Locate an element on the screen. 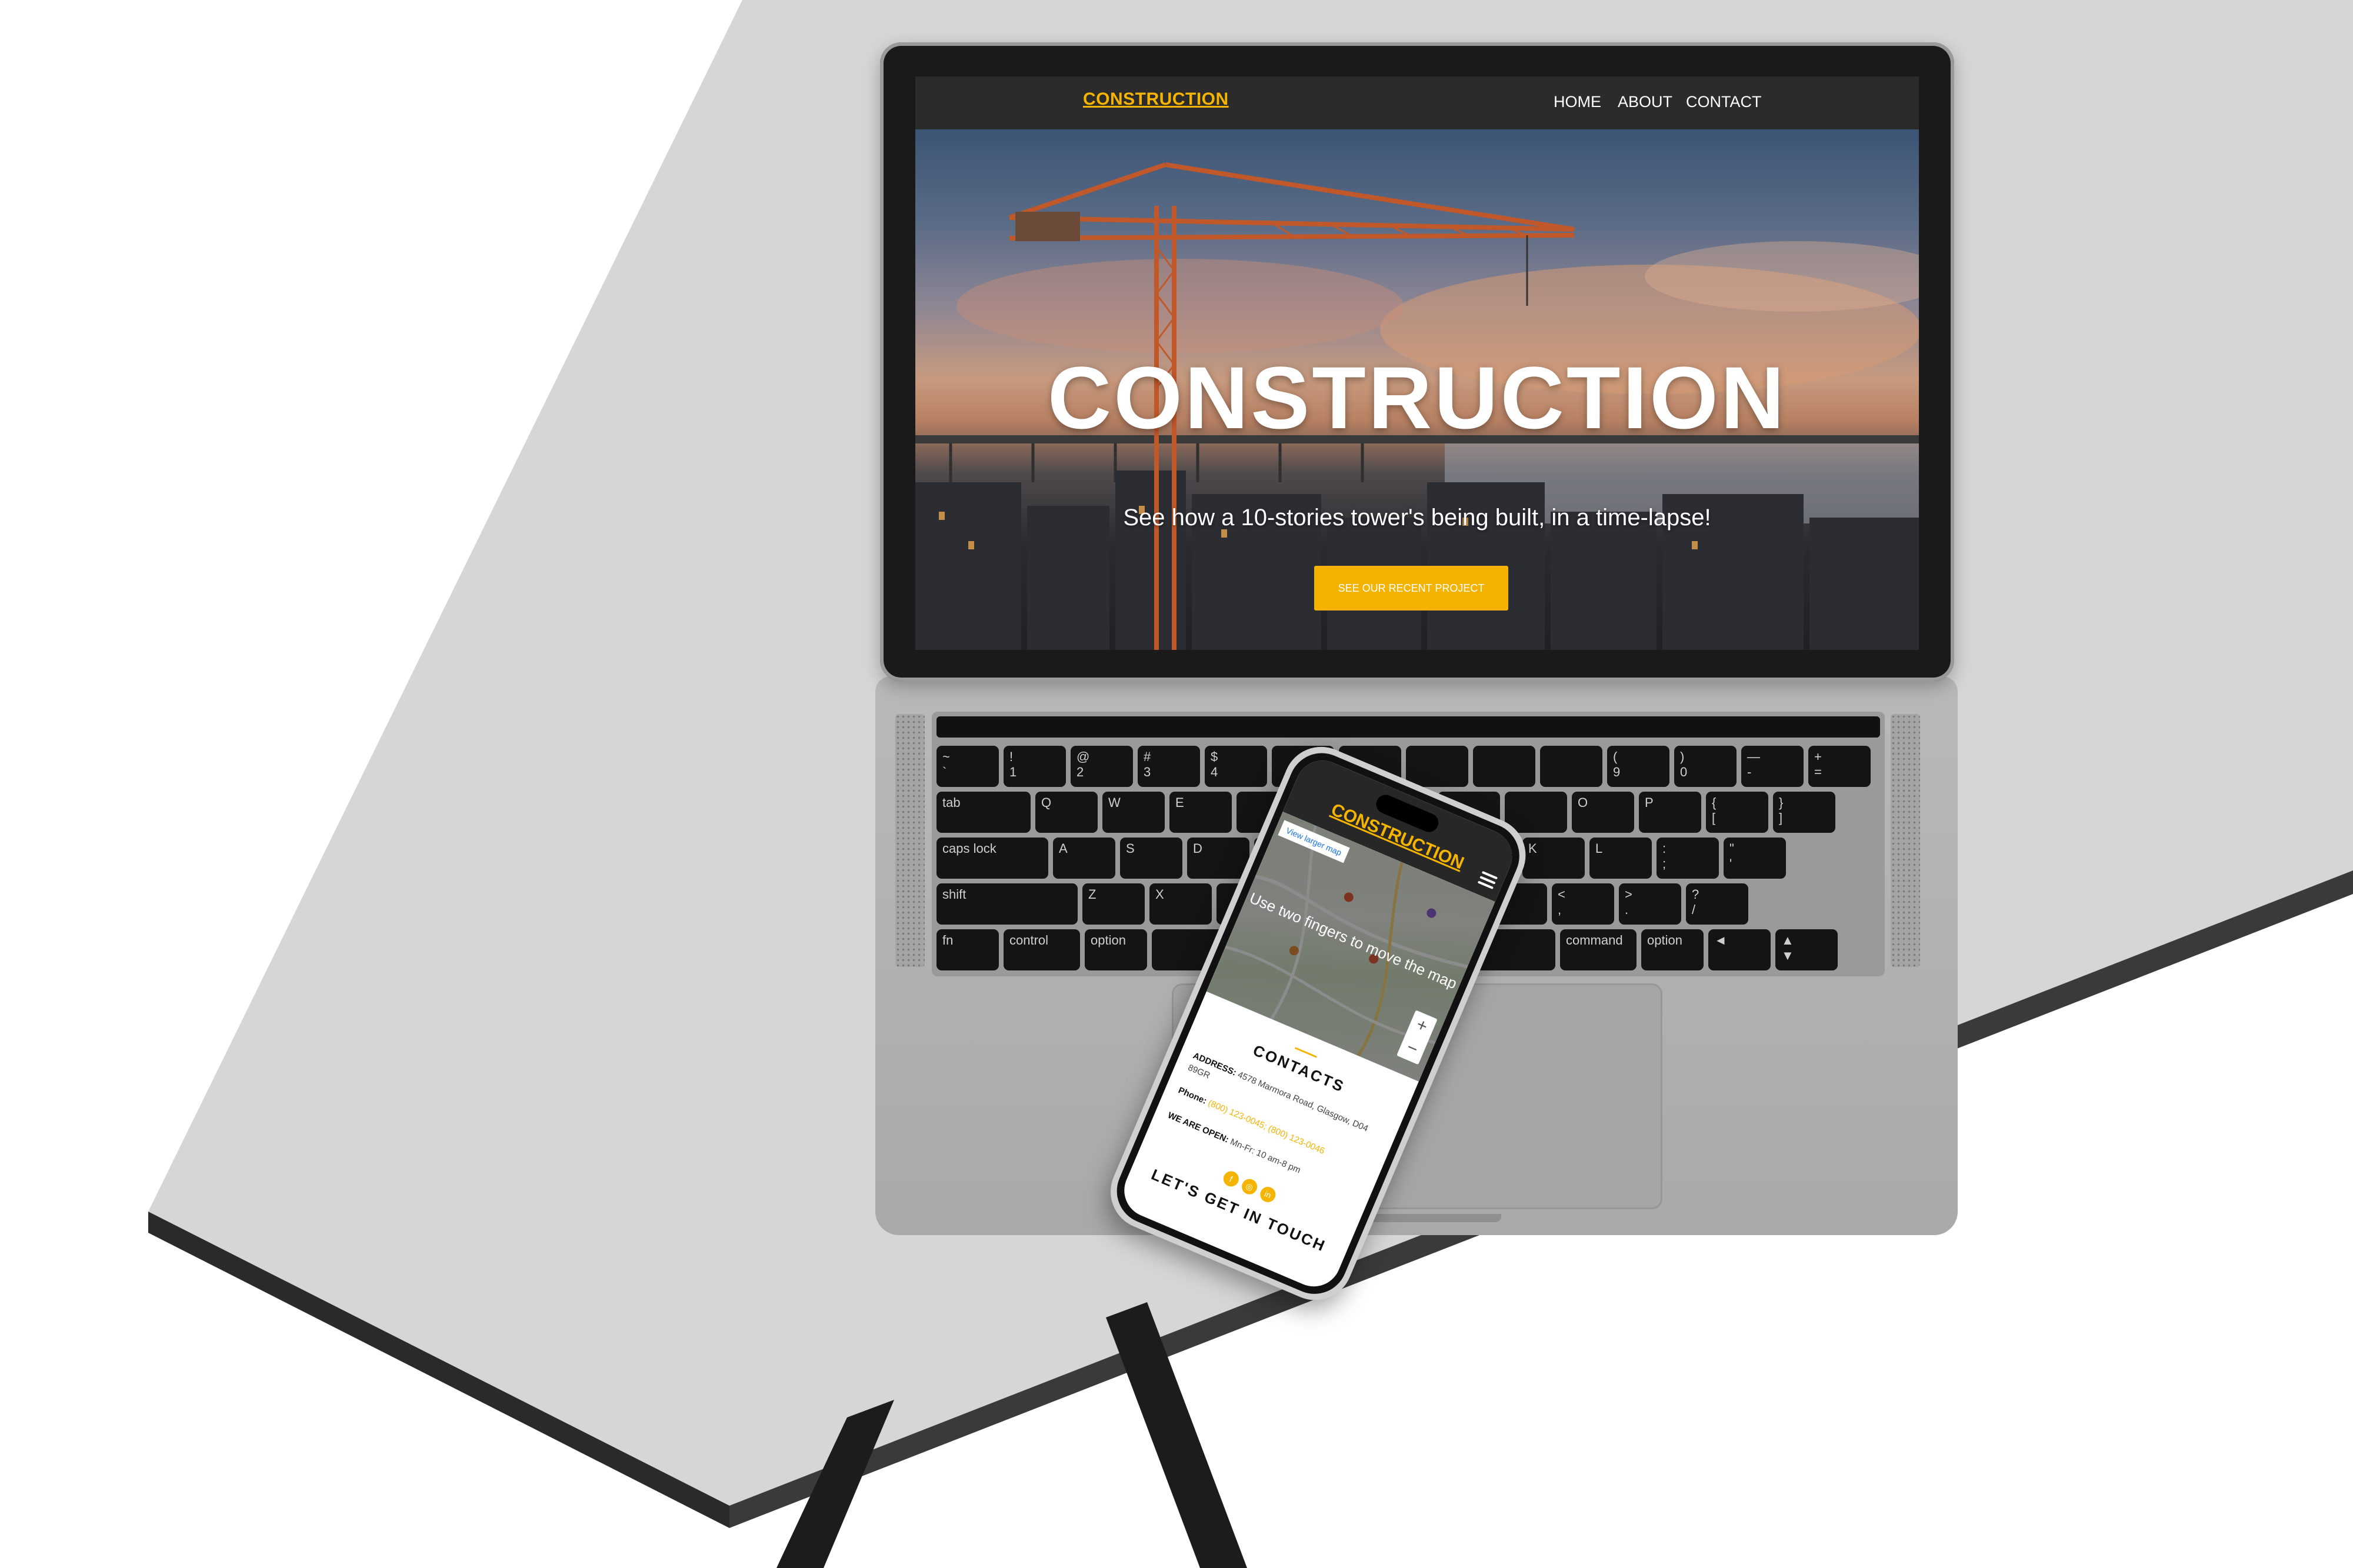 The height and width of the screenshot is (1568, 2353). keyboard-key: + = is located at coordinates (1840, 766).